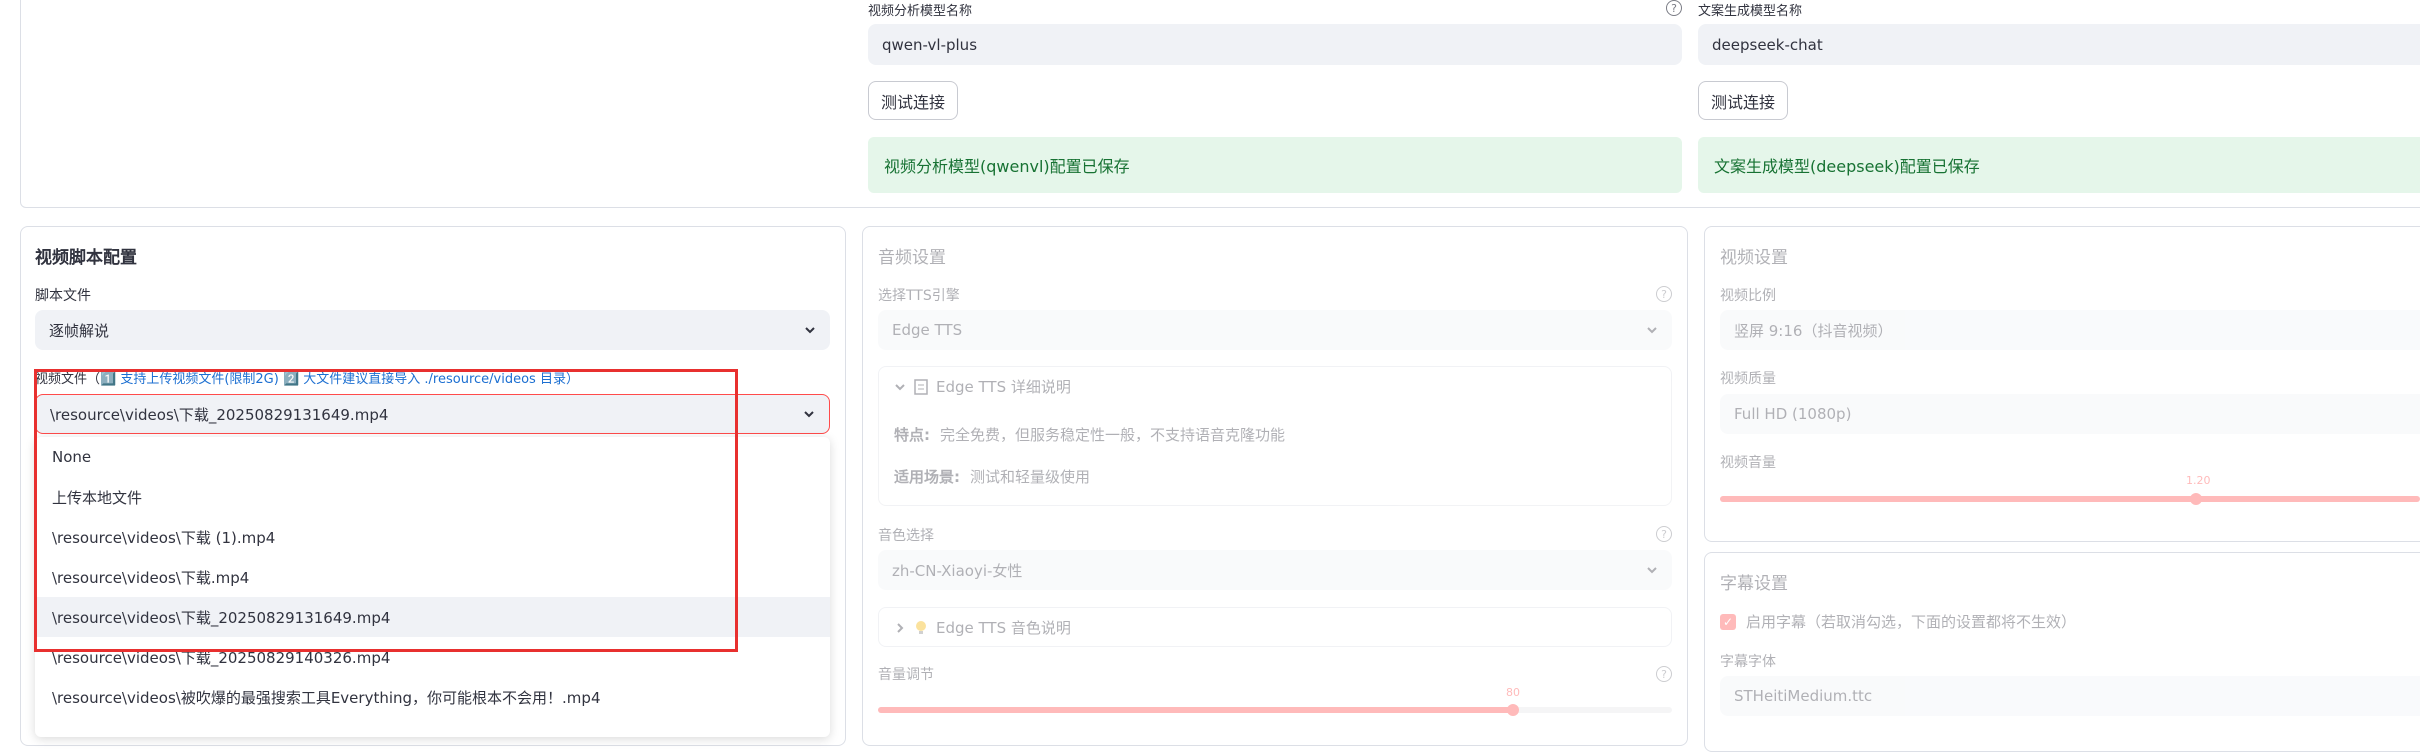 This screenshot has width=2420, height=752. What do you see at coordinates (906, 675) in the screenshot?
I see `volume-label: 音量调节` at bounding box center [906, 675].